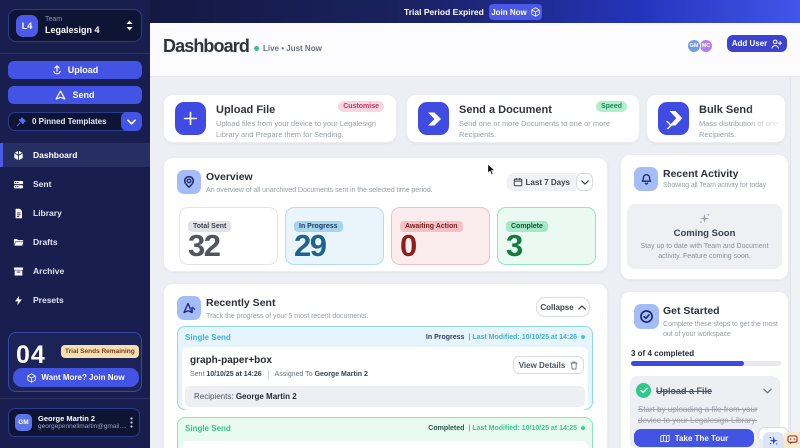 This screenshot has width=800, height=448. I want to click on send-up-icon, so click(189, 308).